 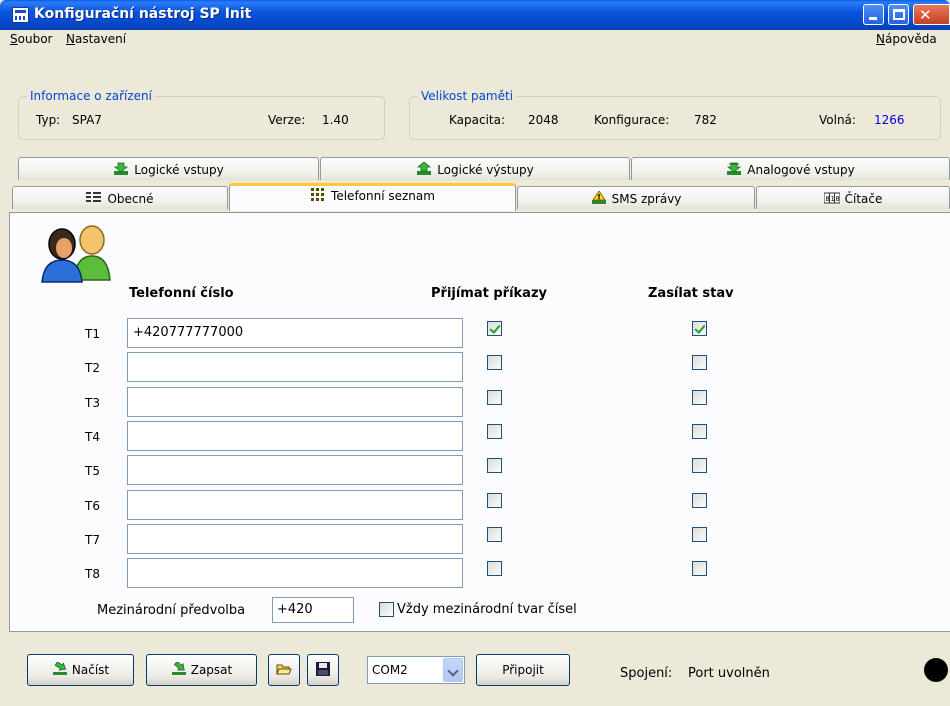 What do you see at coordinates (211, 670) in the screenshot?
I see `write-label: Zapsat` at bounding box center [211, 670].